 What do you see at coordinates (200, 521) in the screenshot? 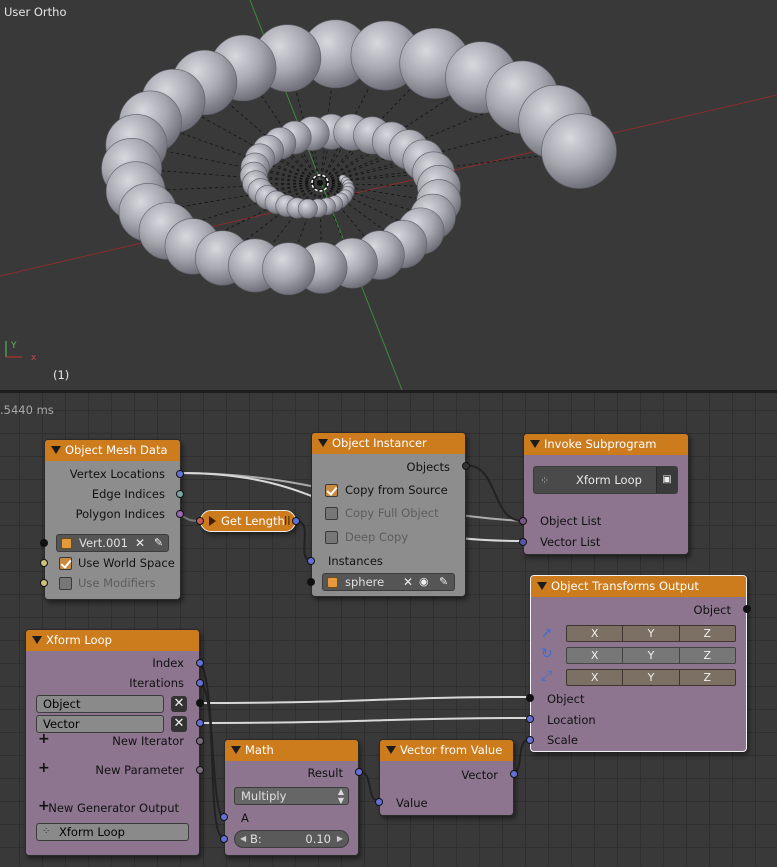
I see `socket-list-input` at bounding box center [200, 521].